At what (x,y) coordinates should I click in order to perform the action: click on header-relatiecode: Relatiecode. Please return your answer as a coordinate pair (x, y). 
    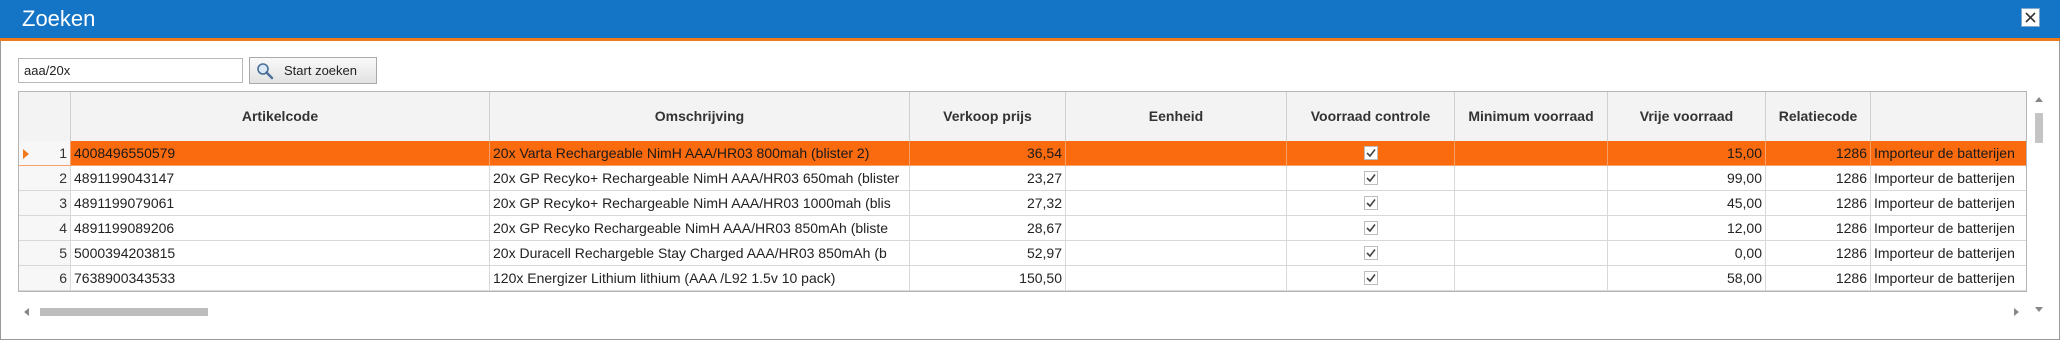
    Looking at the image, I should click on (1818, 116).